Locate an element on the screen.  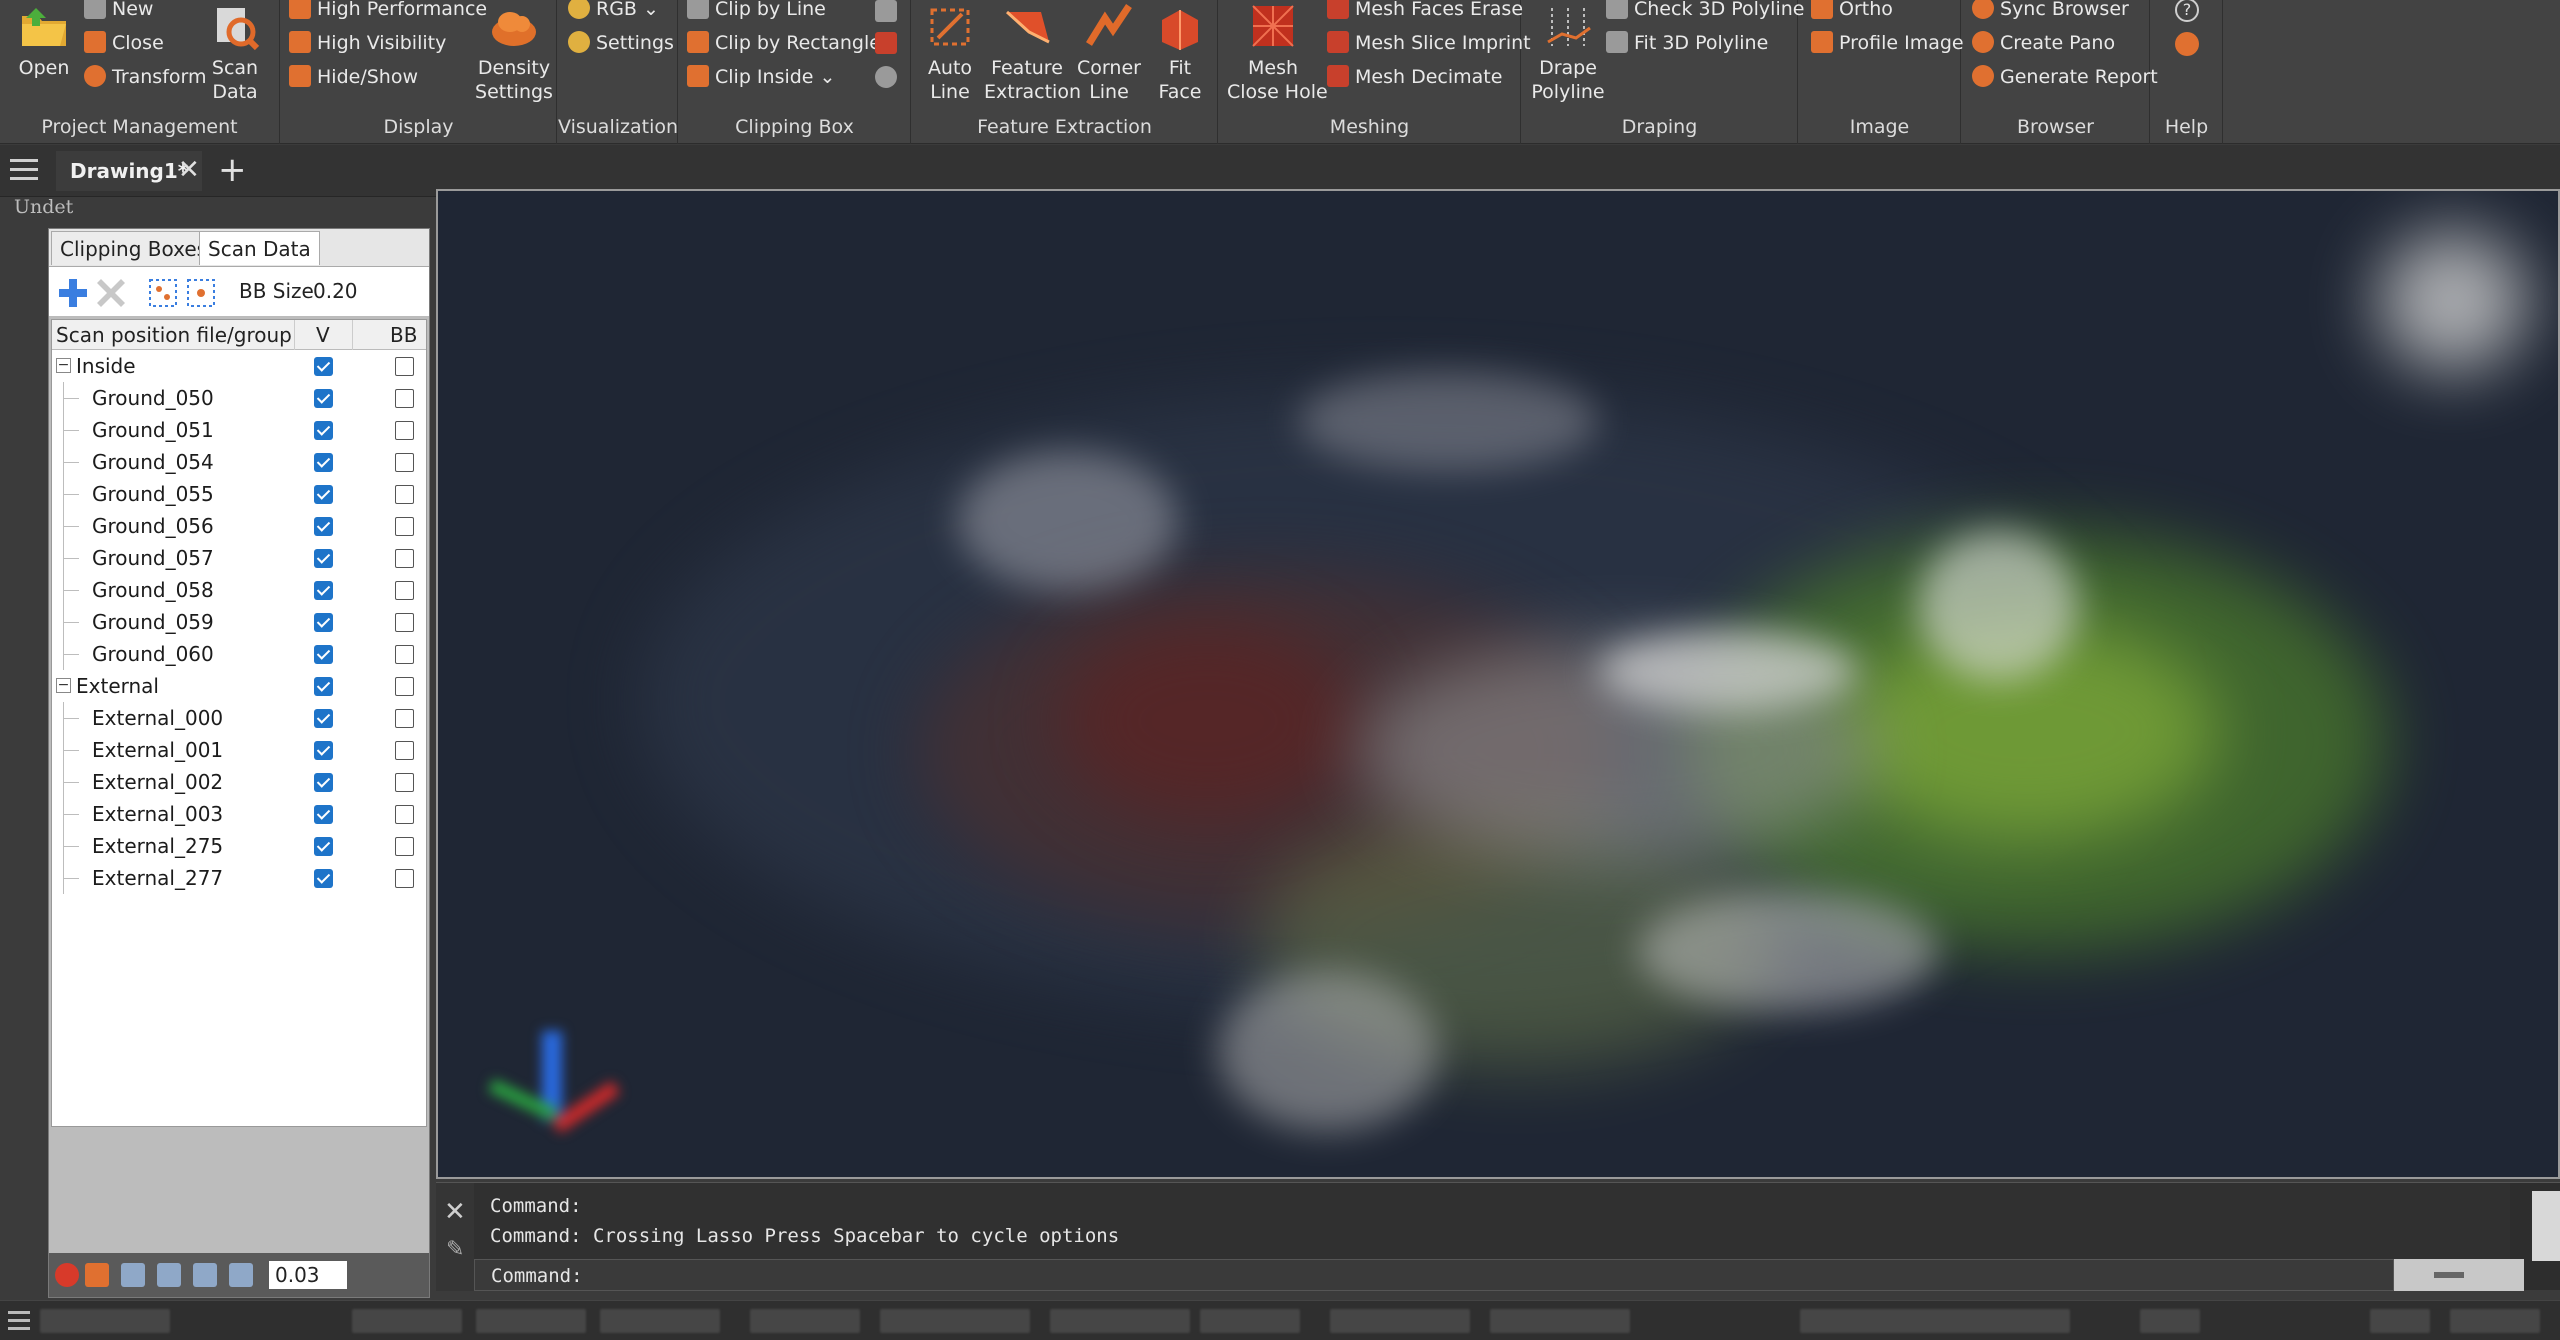
bb-size-value: 0.20 is located at coordinates (335, 291).